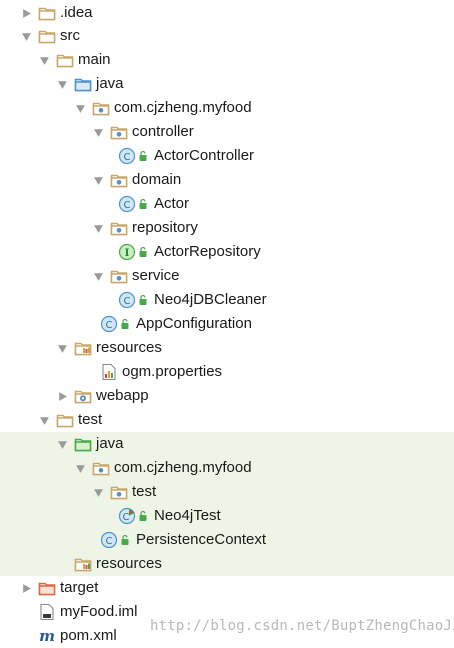 Image resolution: width=454 pixels, height=648 pixels. What do you see at coordinates (165, 227) in the screenshot?
I see `tree-node-label: repository` at bounding box center [165, 227].